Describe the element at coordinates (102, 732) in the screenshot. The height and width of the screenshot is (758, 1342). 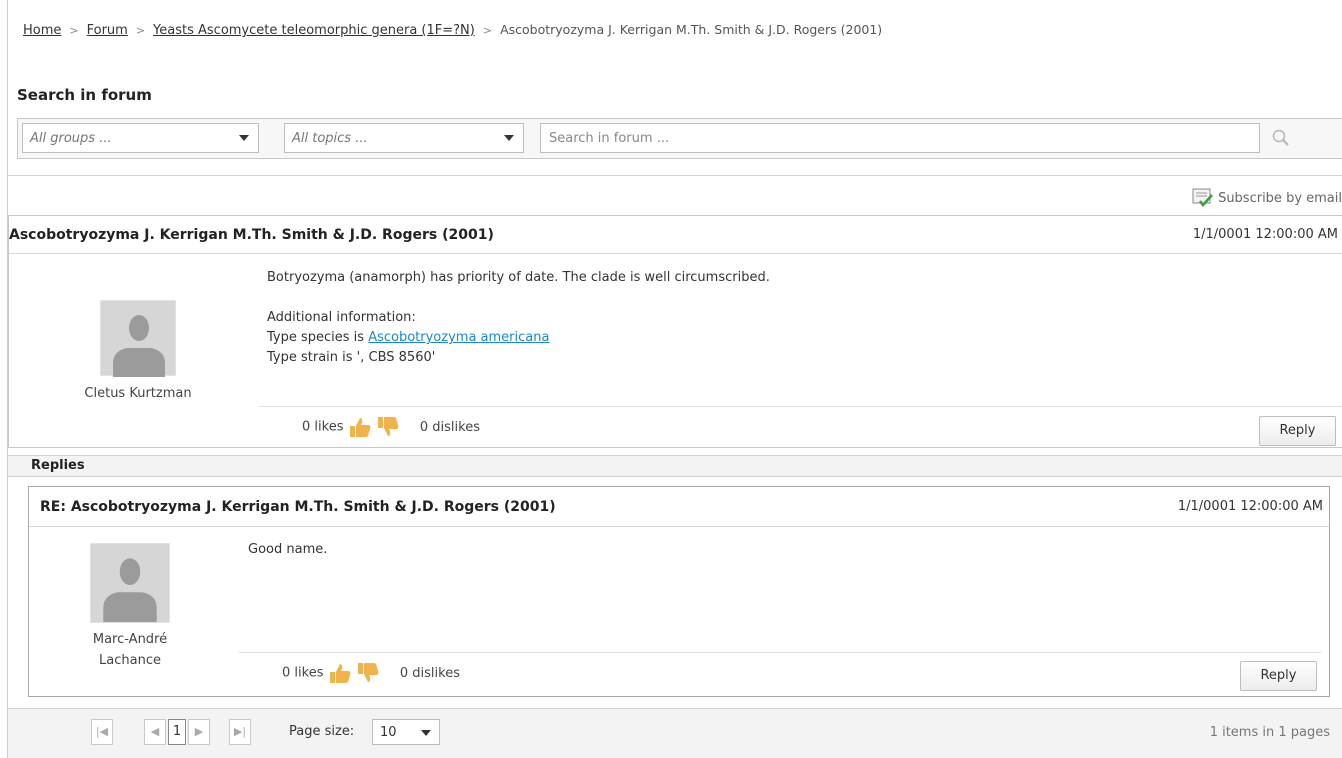
I see `pager-first-button: |◀` at that location.